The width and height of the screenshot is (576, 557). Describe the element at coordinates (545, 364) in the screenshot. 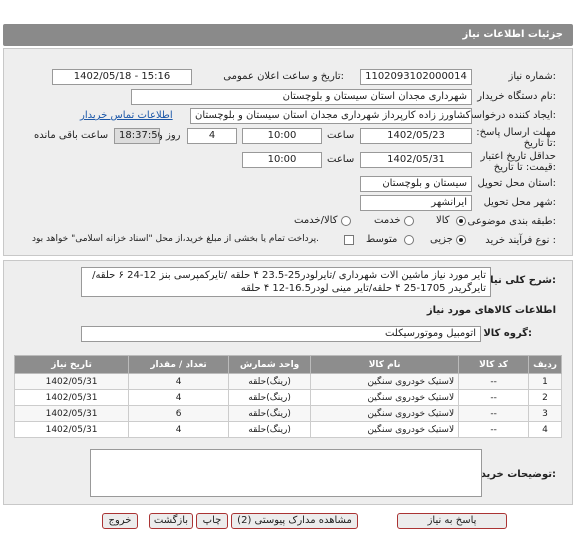

I see `col-index: ردیف` at that location.